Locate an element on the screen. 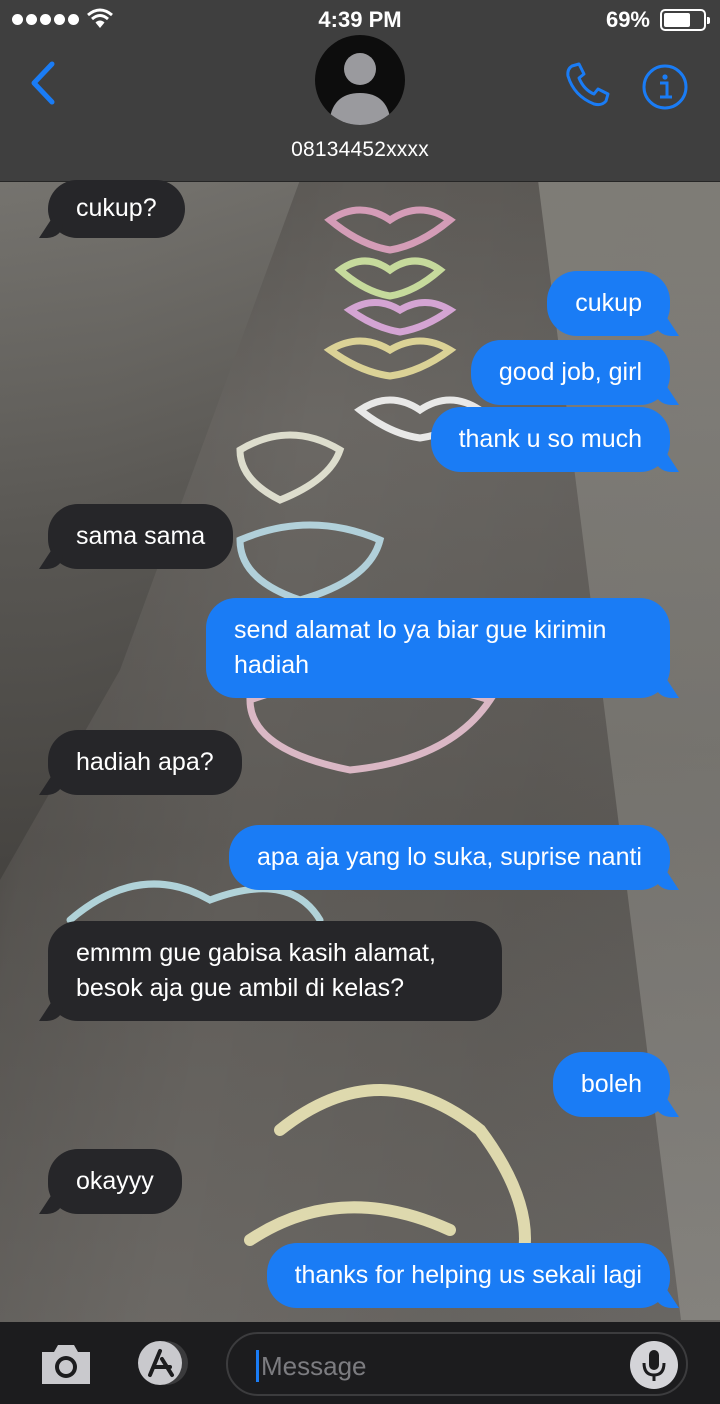 The height and width of the screenshot is (1404, 720). outgoing-message: apa aja yang lo suka, suprise nanti is located at coordinates (449, 857).